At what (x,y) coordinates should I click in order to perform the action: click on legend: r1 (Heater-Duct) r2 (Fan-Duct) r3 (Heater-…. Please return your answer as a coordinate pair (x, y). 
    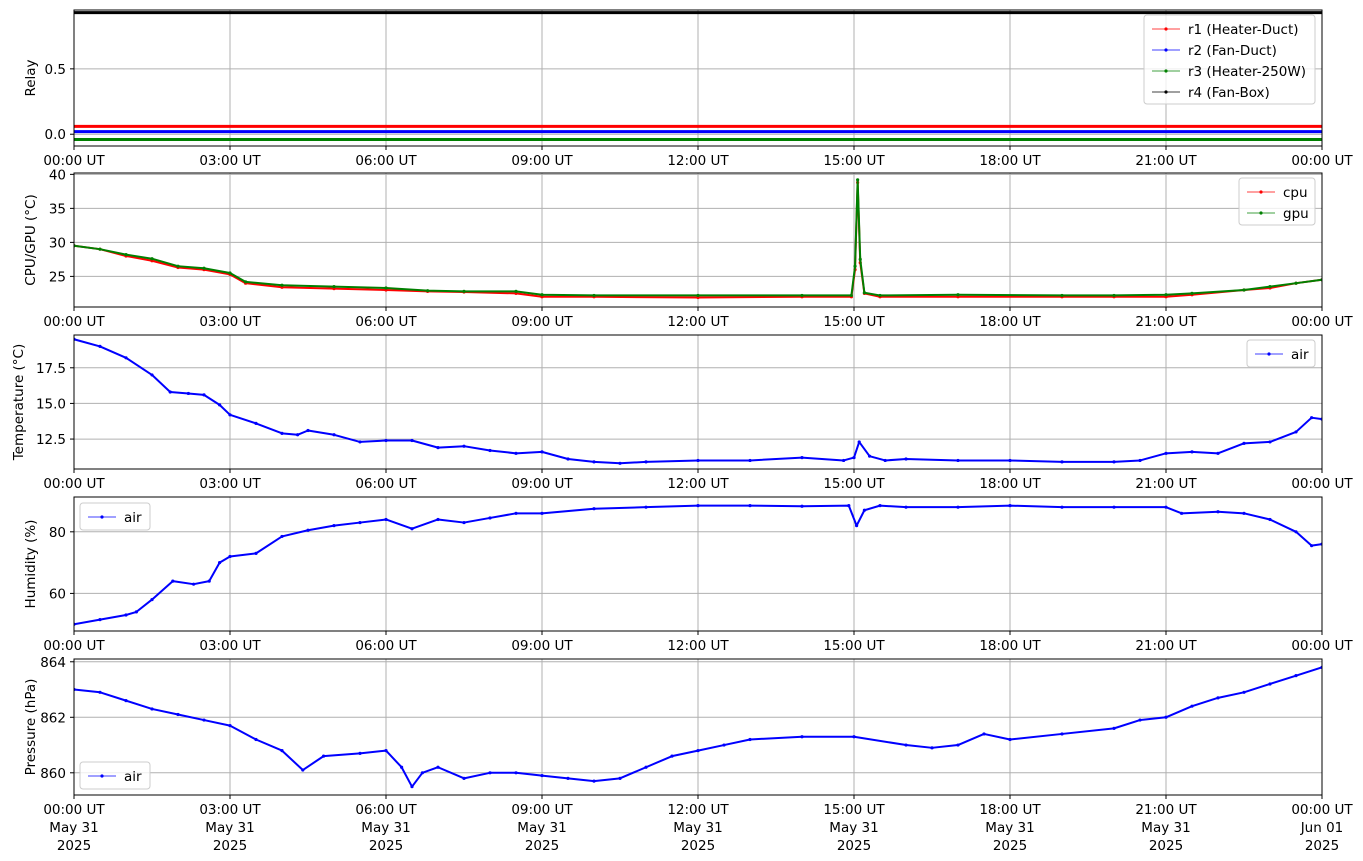
    Looking at the image, I should click on (1229, 59).